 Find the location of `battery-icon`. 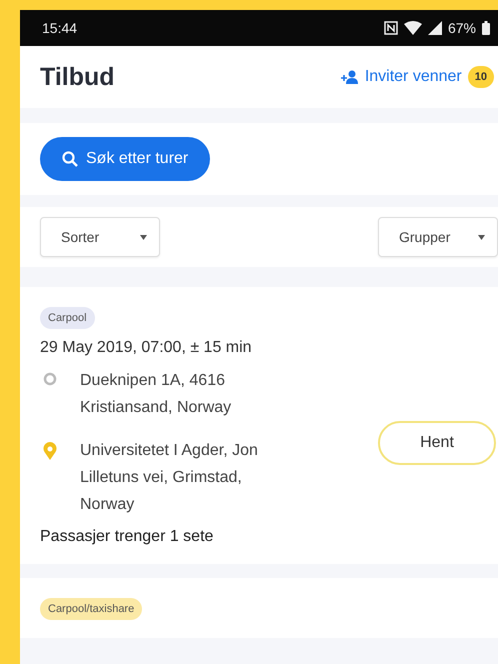

battery-icon is located at coordinates (486, 28).